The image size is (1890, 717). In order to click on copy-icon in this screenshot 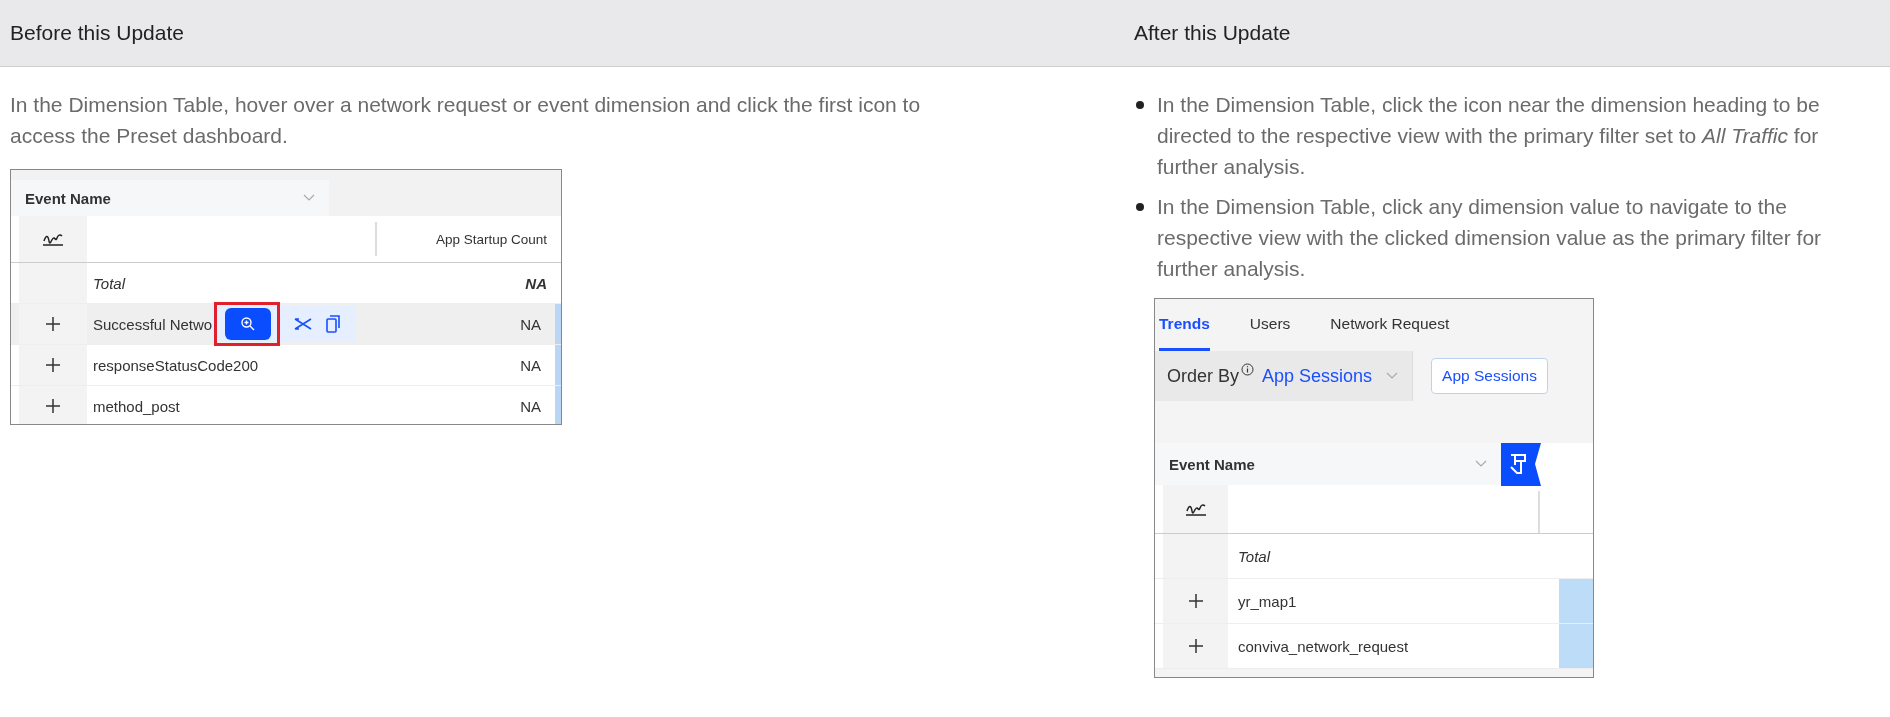, I will do `click(333, 324)`.